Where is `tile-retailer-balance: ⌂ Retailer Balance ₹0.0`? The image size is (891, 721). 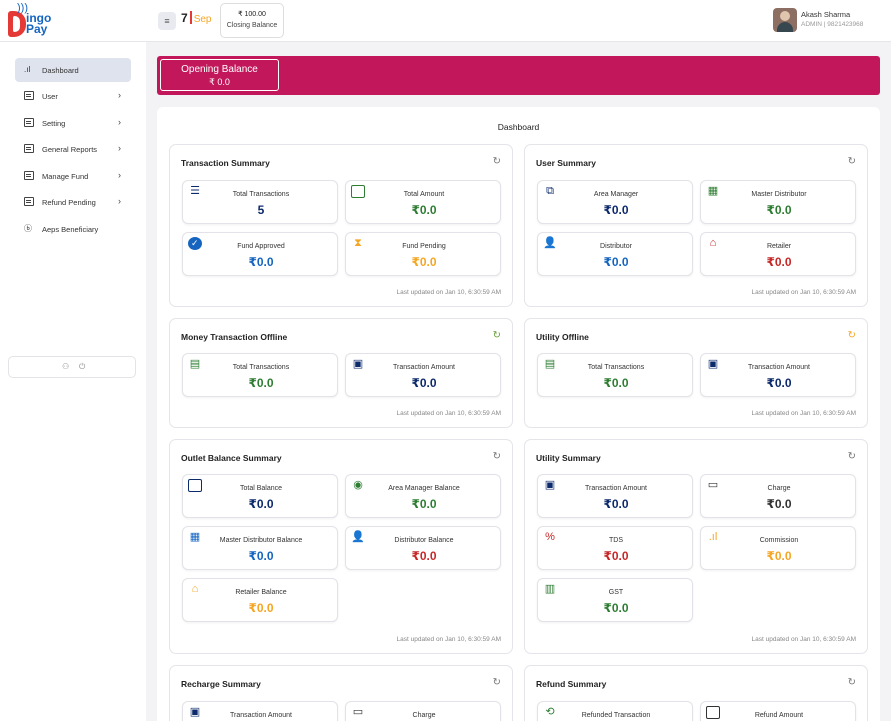 tile-retailer-balance: ⌂ Retailer Balance ₹0.0 is located at coordinates (260, 600).